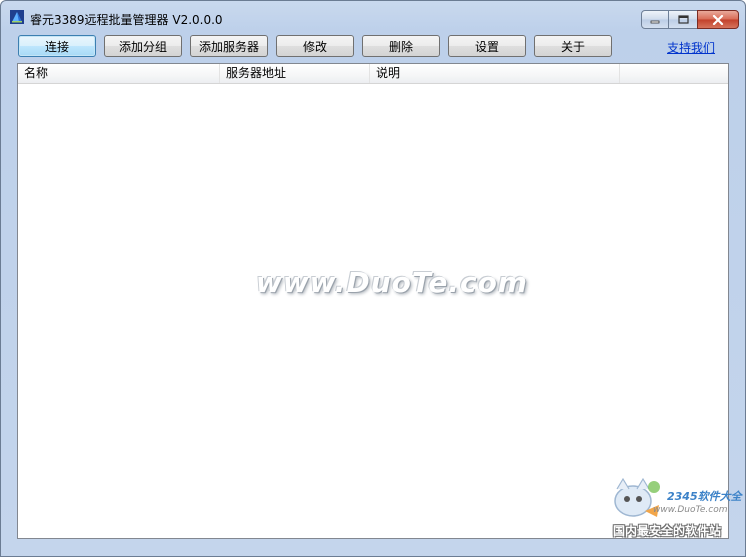  I want to click on window-controls, so click(690, 19).